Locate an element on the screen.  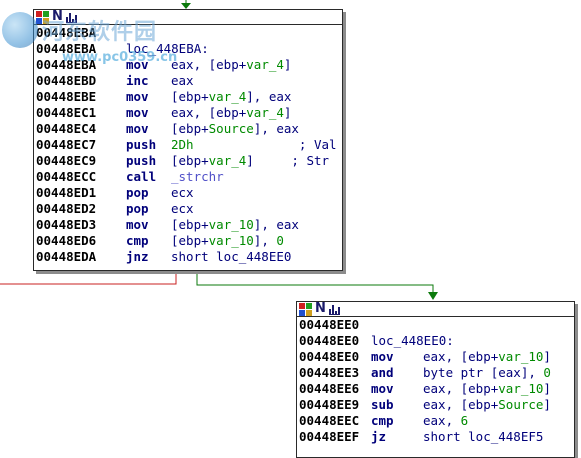
code-line: 00448EE0 loc_448EE0: is located at coordinates (435, 341).